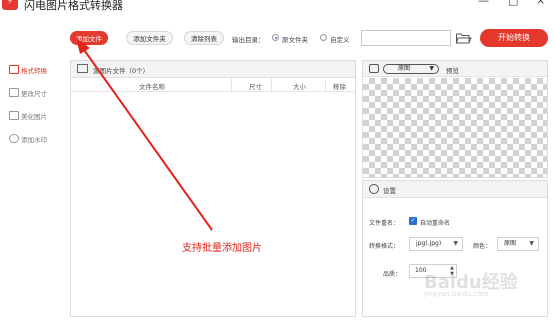 The height and width of the screenshot is (323, 554). I want to click on color-label: 颜色：, so click(482, 246).